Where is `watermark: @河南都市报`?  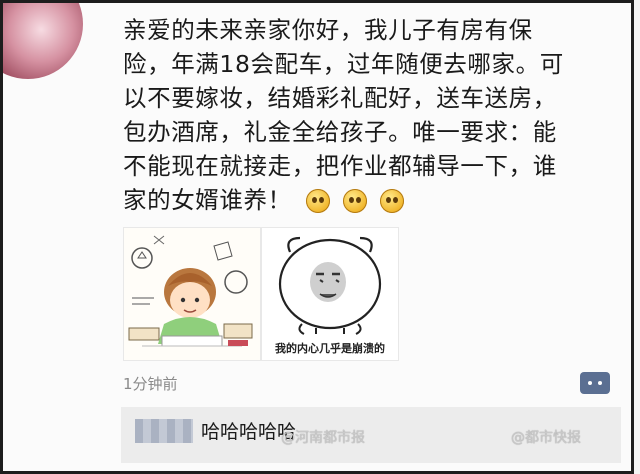
watermark: @河南都市报 is located at coordinates (323, 438).